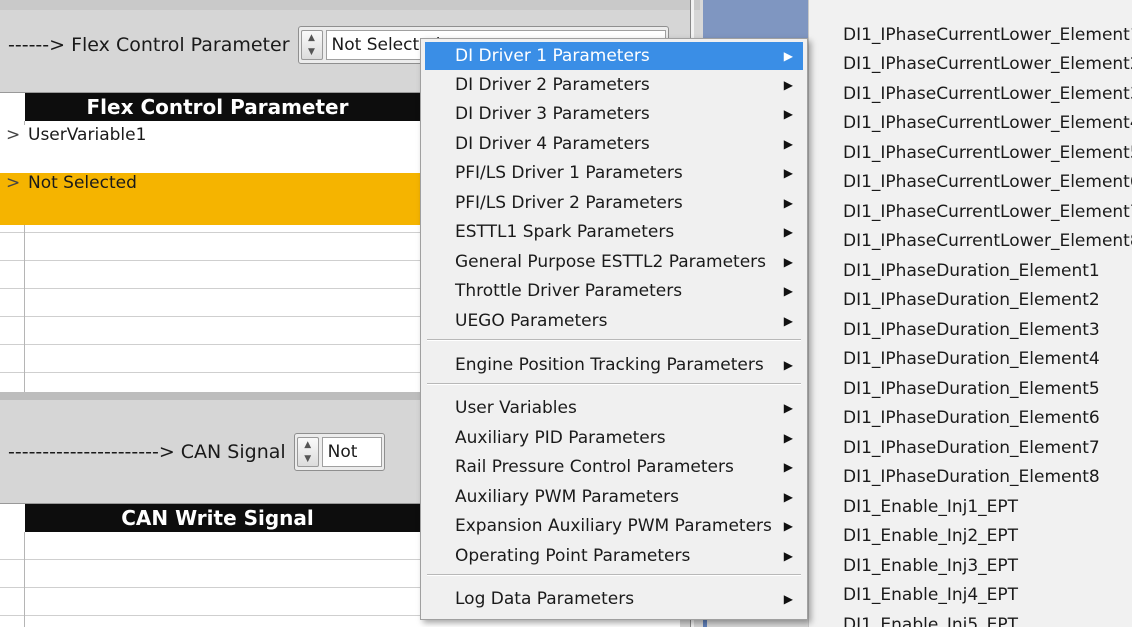 This screenshot has width=1132, height=627. What do you see at coordinates (545, 599) in the screenshot?
I see `menu-item-label: Log Data Parameters` at bounding box center [545, 599].